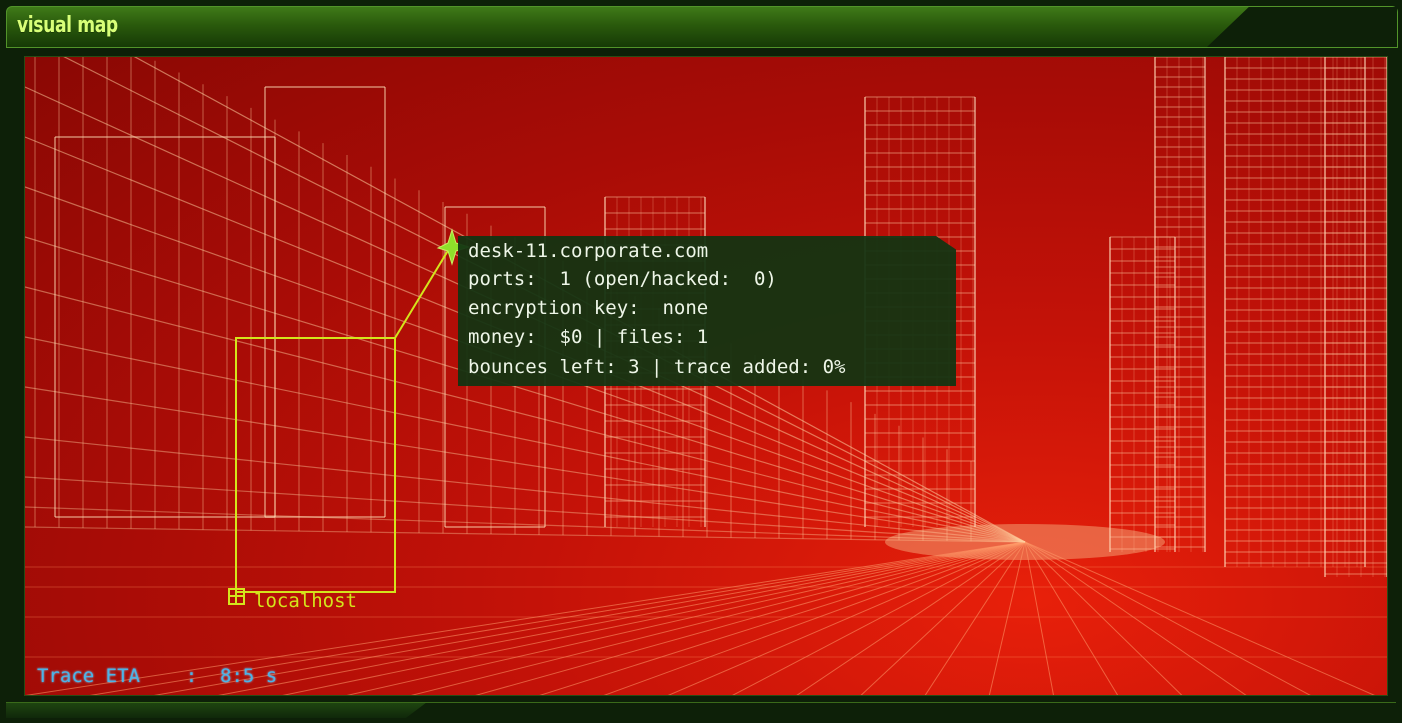 The width and height of the screenshot is (1402, 723). Describe the element at coordinates (236, 596) in the screenshot. I see `node-square-icon` at that location.